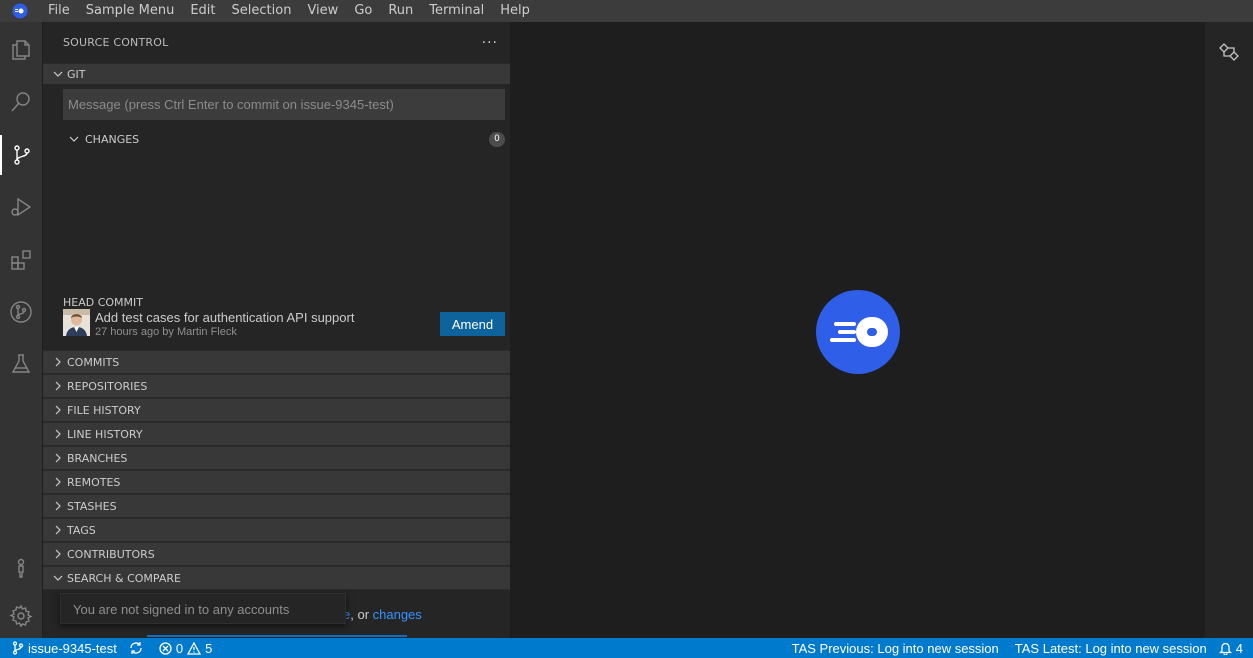  What do you see at coordinates (203, 608) in the screenshot?
I see `accounts-tooltip: You are not signed in to any accounts` at bounding box center [203, 608].